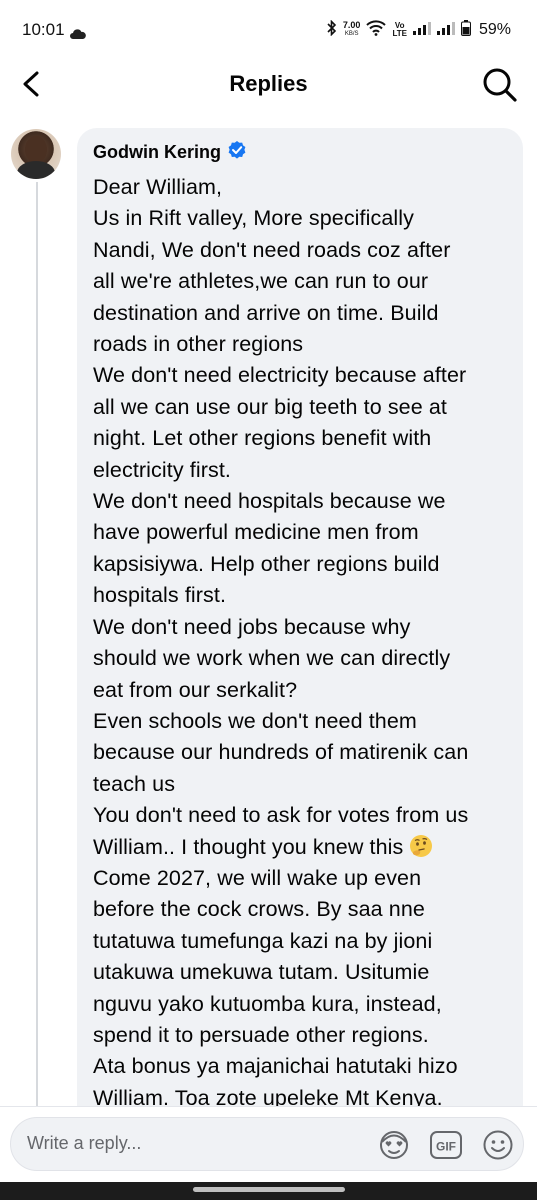 This screenshot has width=537, height=1200. Describe the element at coordinates (259, 909) in the screenshot. I see `comment-line: before the cock crows. By saa nne` at that location.